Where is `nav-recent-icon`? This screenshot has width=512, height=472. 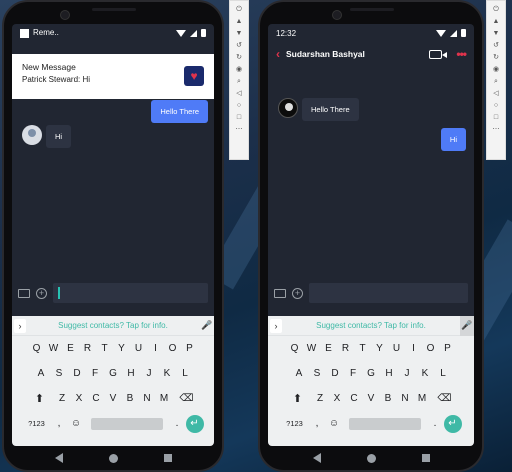 nav-recent-icon is located at coordinates (425, 458).